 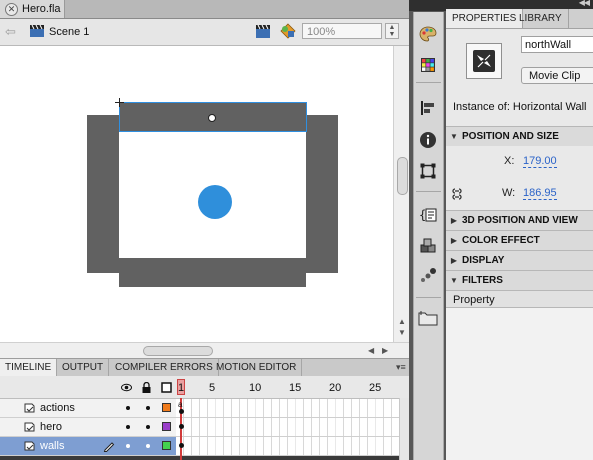 What do you see at coordinates (482, 280) in the screenshot?
I see `section-title: FILTERS` at bounding box center [482, 280].